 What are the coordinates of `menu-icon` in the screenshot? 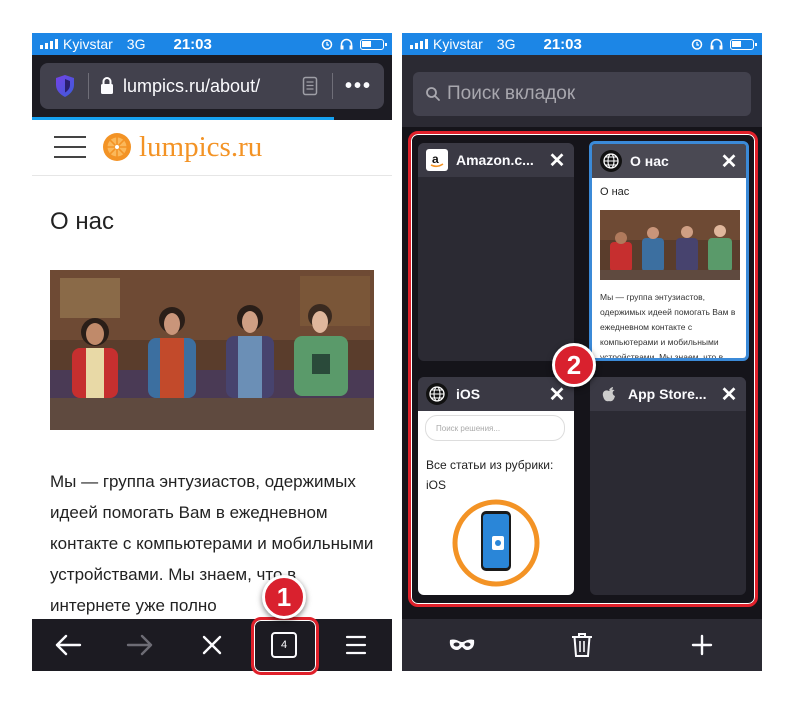 It's located at (356, 645).